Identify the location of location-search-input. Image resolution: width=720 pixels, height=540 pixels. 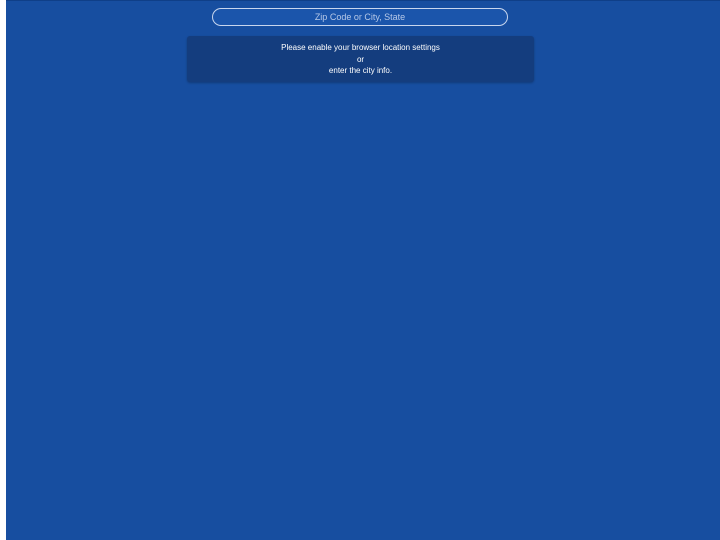
(360, 17).